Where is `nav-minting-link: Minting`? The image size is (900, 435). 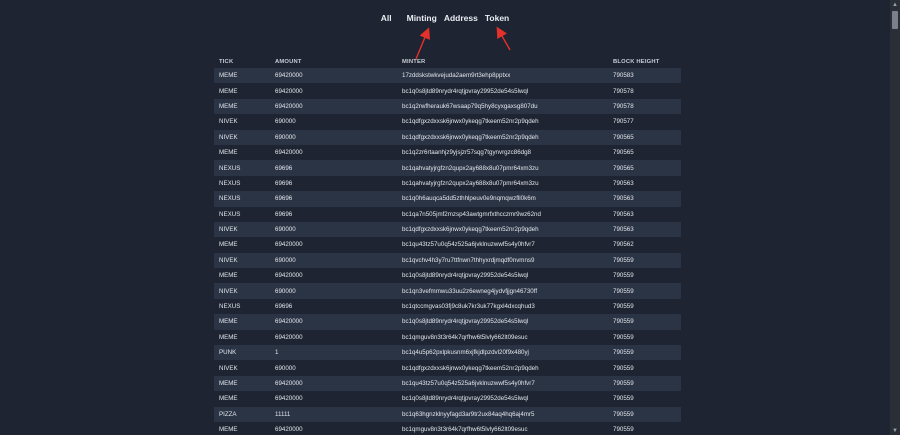 nav-minting-link: Minting is located at coordinates (422, 18).